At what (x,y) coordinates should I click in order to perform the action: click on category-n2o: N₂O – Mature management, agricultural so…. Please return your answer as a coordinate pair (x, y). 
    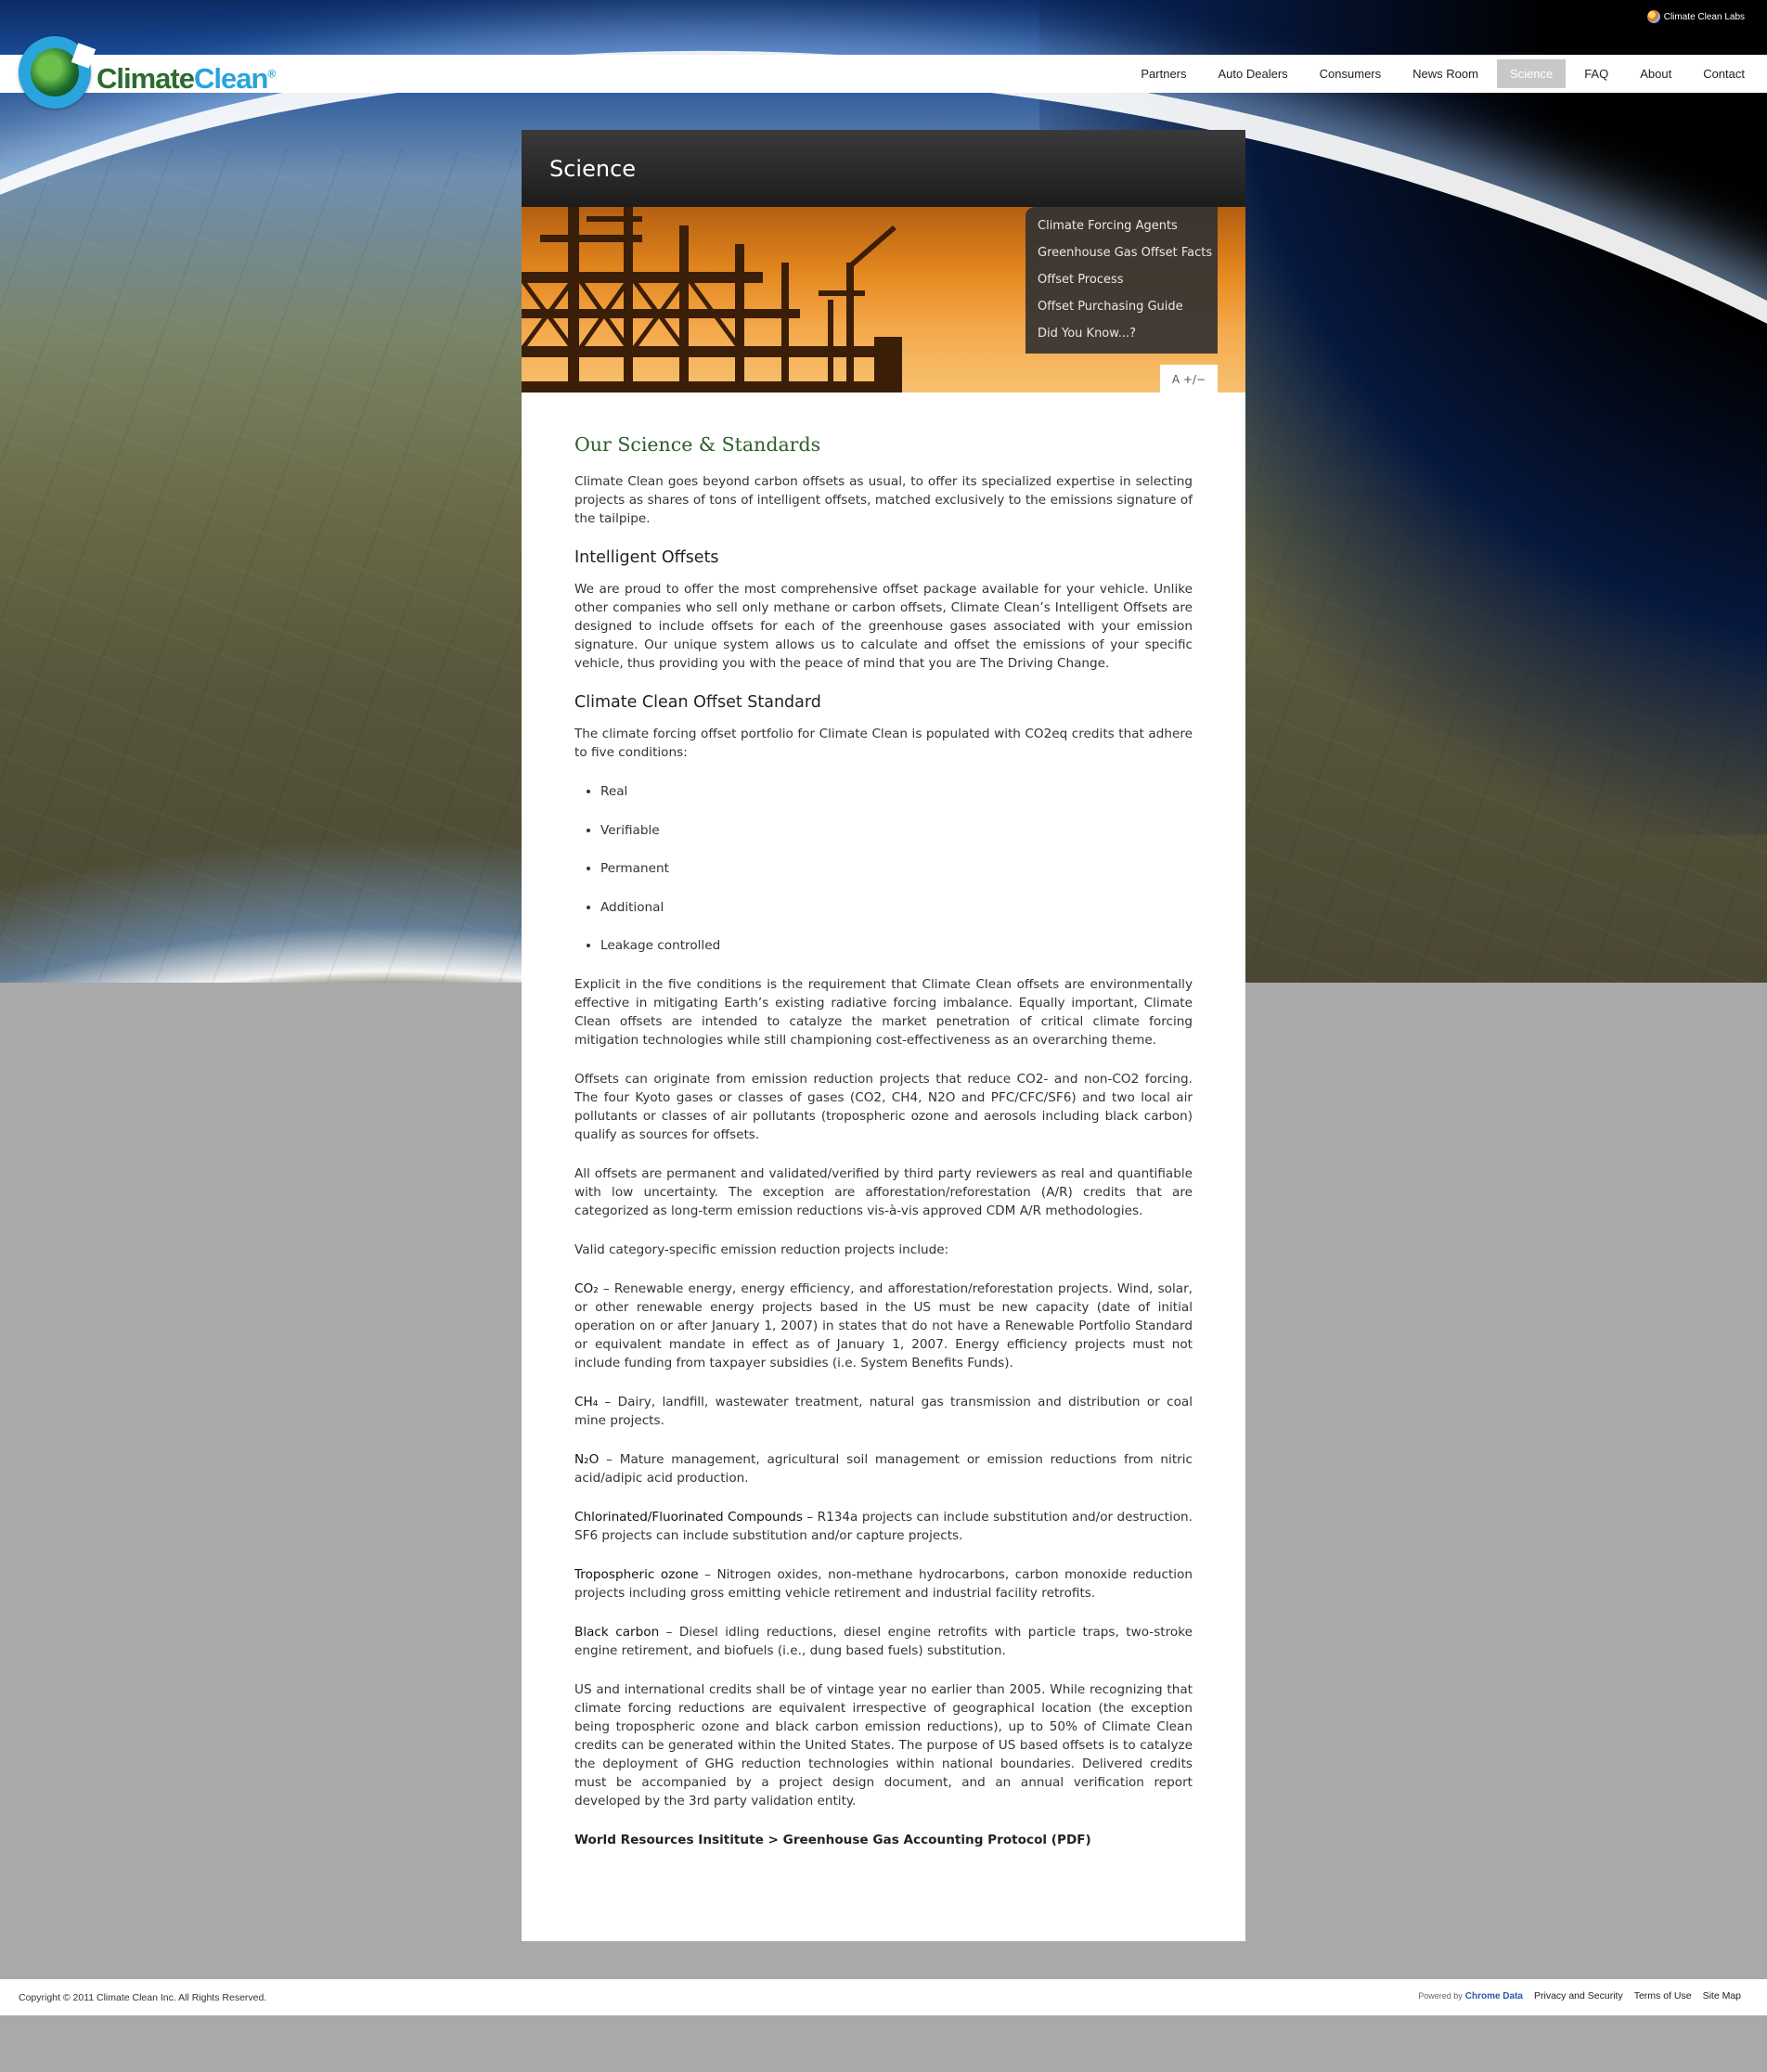
    Looking at the image, I should click on (883, 1468).